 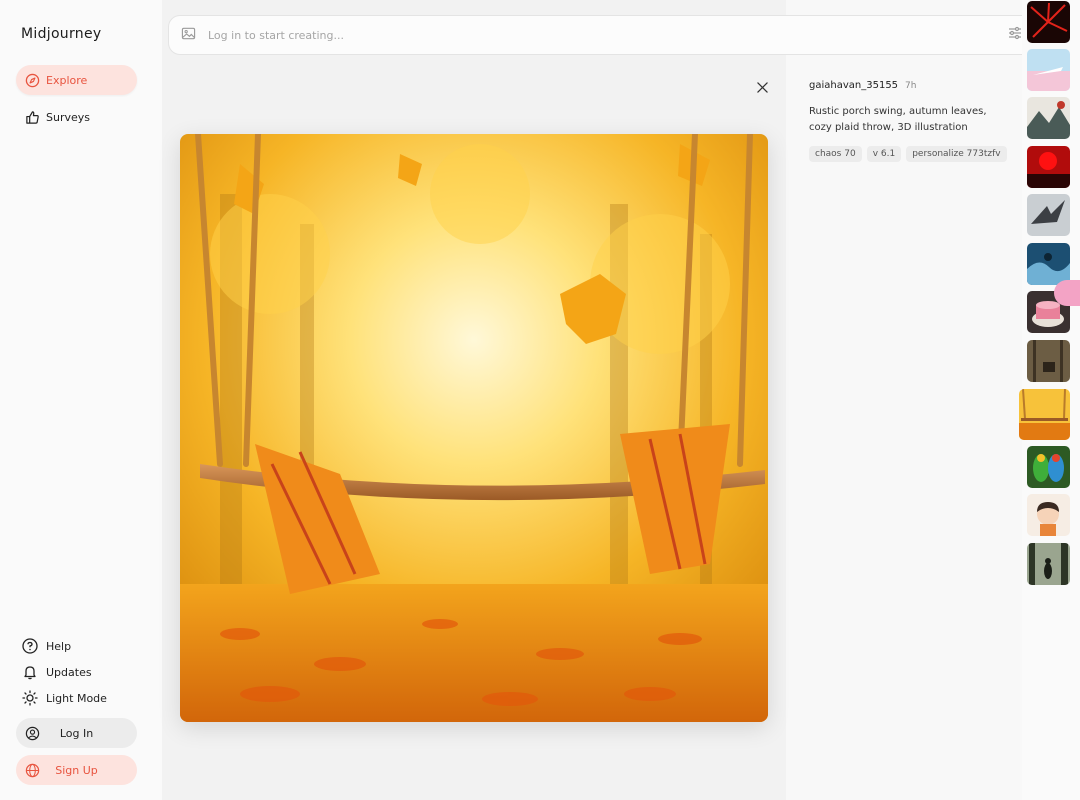 I want to click on tag-personalize: personalize 773tzfv, so click(x=956, y=154).